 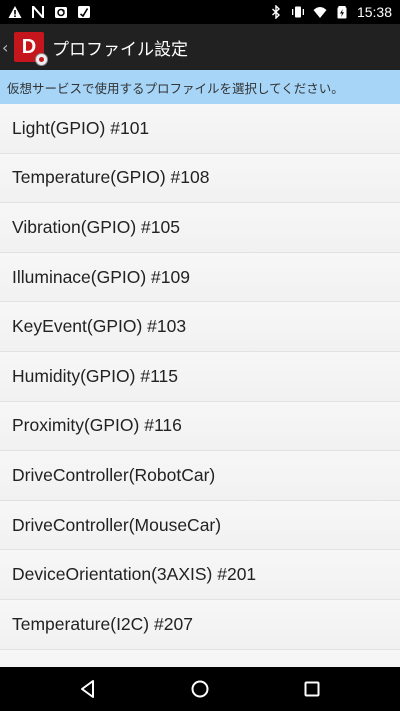 What do you see at coordinates (102, 623) in the screenshot?
I see `list-item-label: Temperature(I2C) #207` at bounding box center [102, 623].